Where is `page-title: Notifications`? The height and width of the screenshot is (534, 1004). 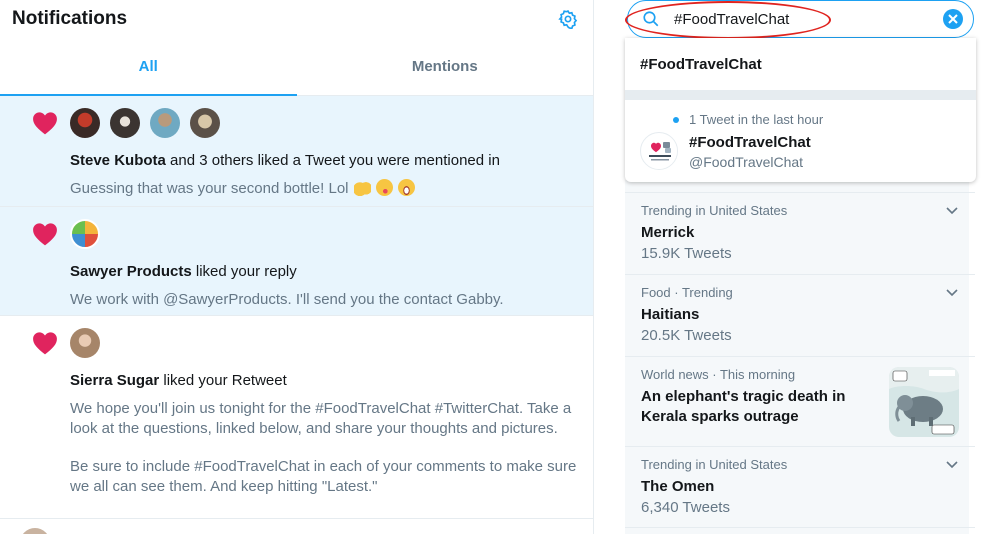 page-title: Notifications is located at coordinates (70, 18).